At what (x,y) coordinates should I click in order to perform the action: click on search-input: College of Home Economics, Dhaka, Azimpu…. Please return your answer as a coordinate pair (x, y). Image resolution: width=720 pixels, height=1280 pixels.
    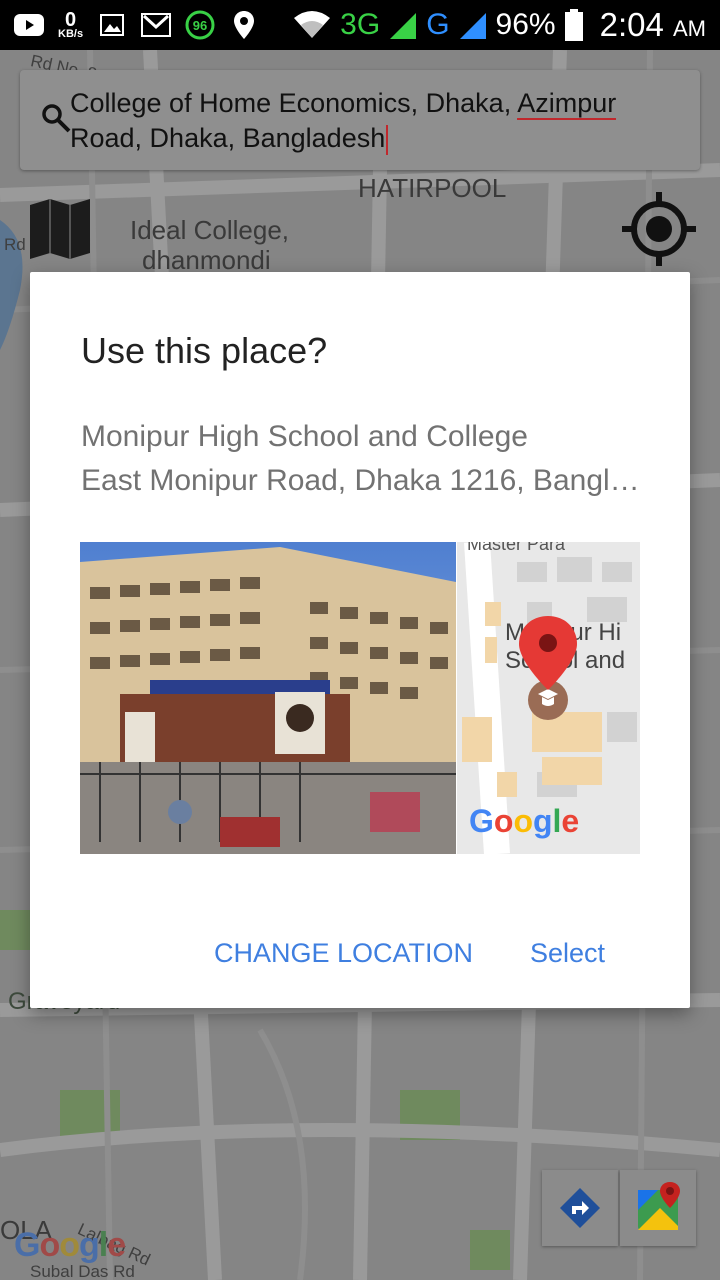
    Looking at the image, I should click on (377, 121).